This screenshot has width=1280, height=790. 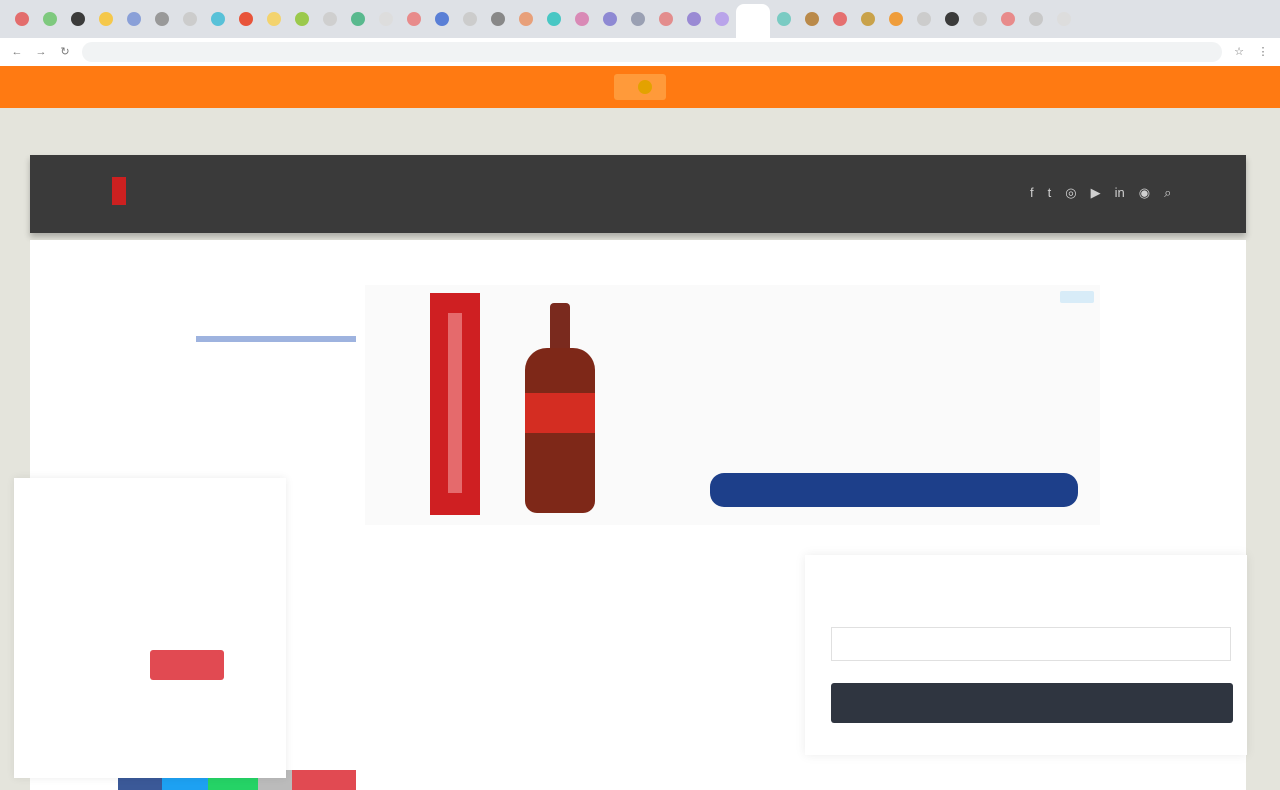 What do you see at coordinates (17, 52) in the screenshot?
I see `back-arrow-icon: ←` at bounding box center [17, 52].